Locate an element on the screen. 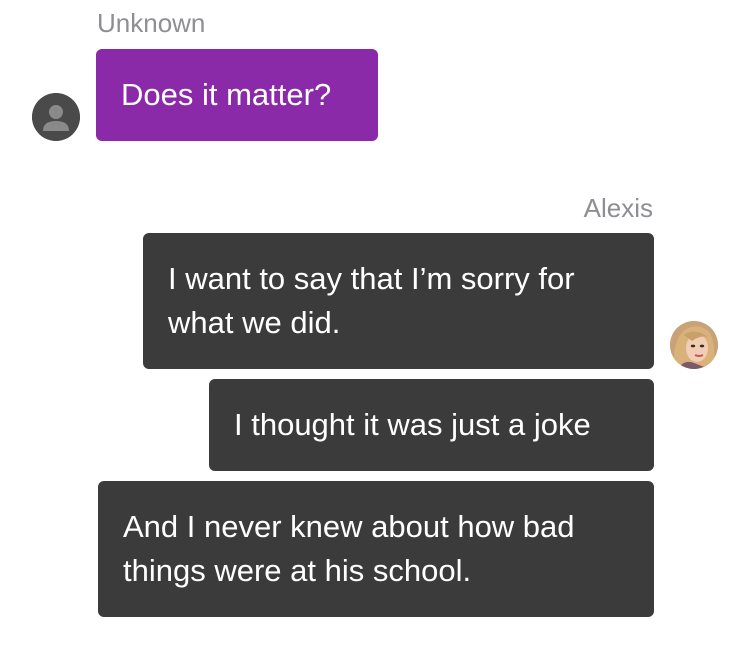  person-placeholder-icon is located at coordinates (56, 117).